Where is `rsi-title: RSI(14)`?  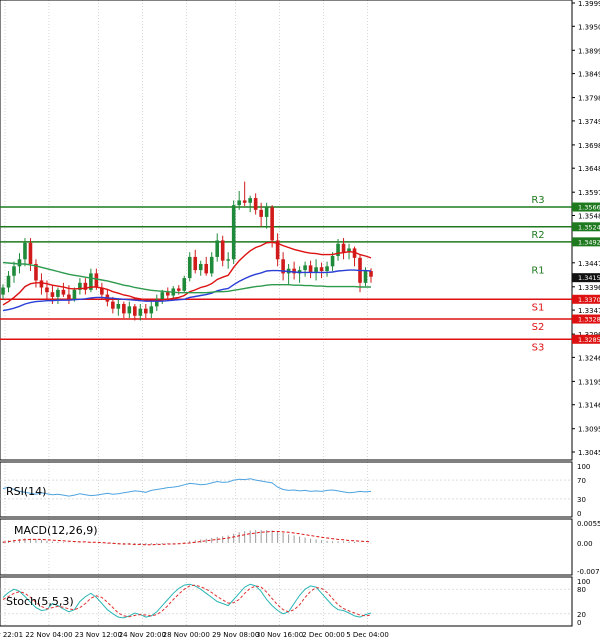 rsi-title: RSI(14) is located at coordinates (26, 491).